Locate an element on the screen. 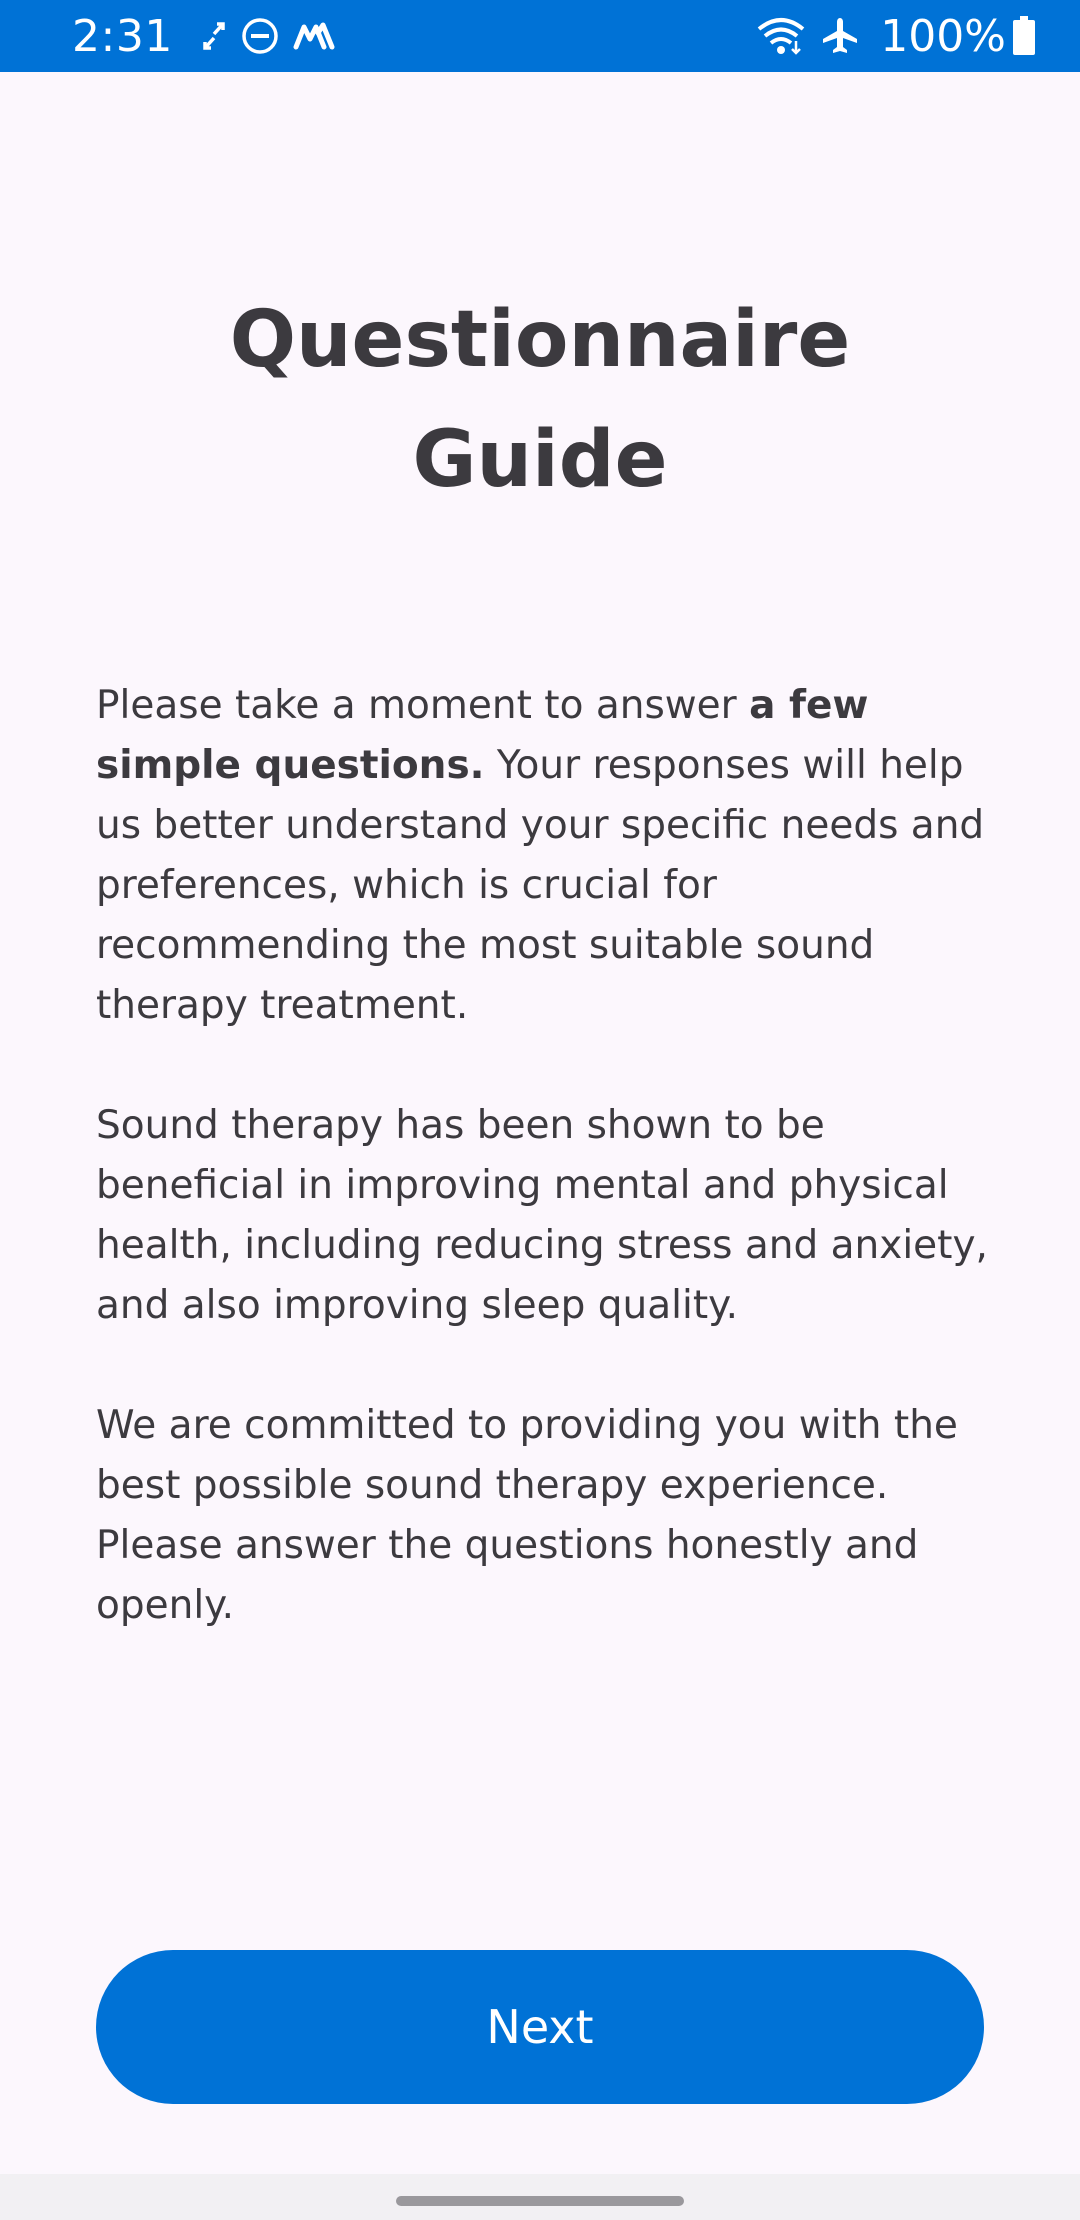 The image size is (1080, 2220). status-left: 2:31 is located at coordinates (210, 36).